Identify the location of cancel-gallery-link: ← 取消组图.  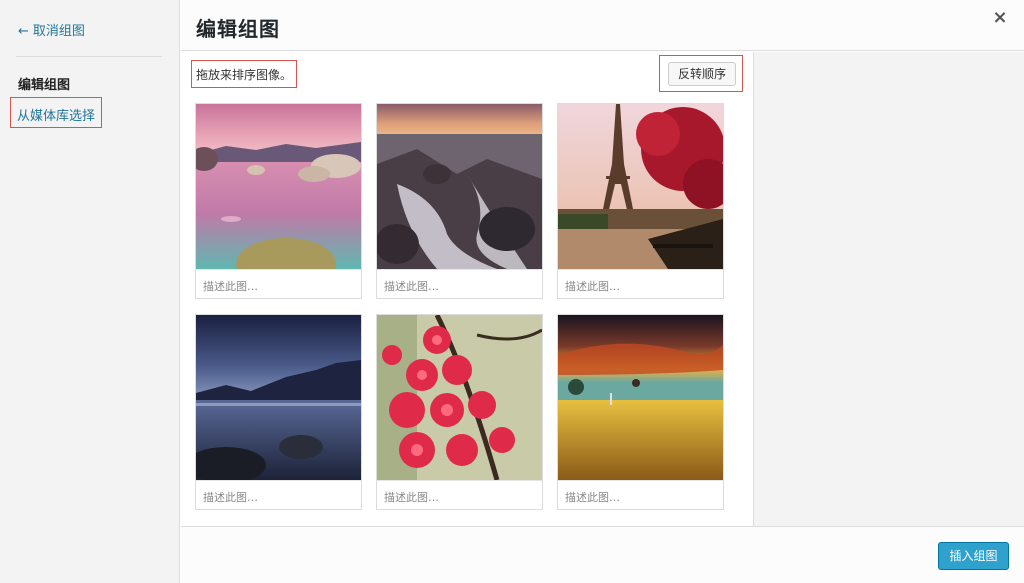
(51, 29).